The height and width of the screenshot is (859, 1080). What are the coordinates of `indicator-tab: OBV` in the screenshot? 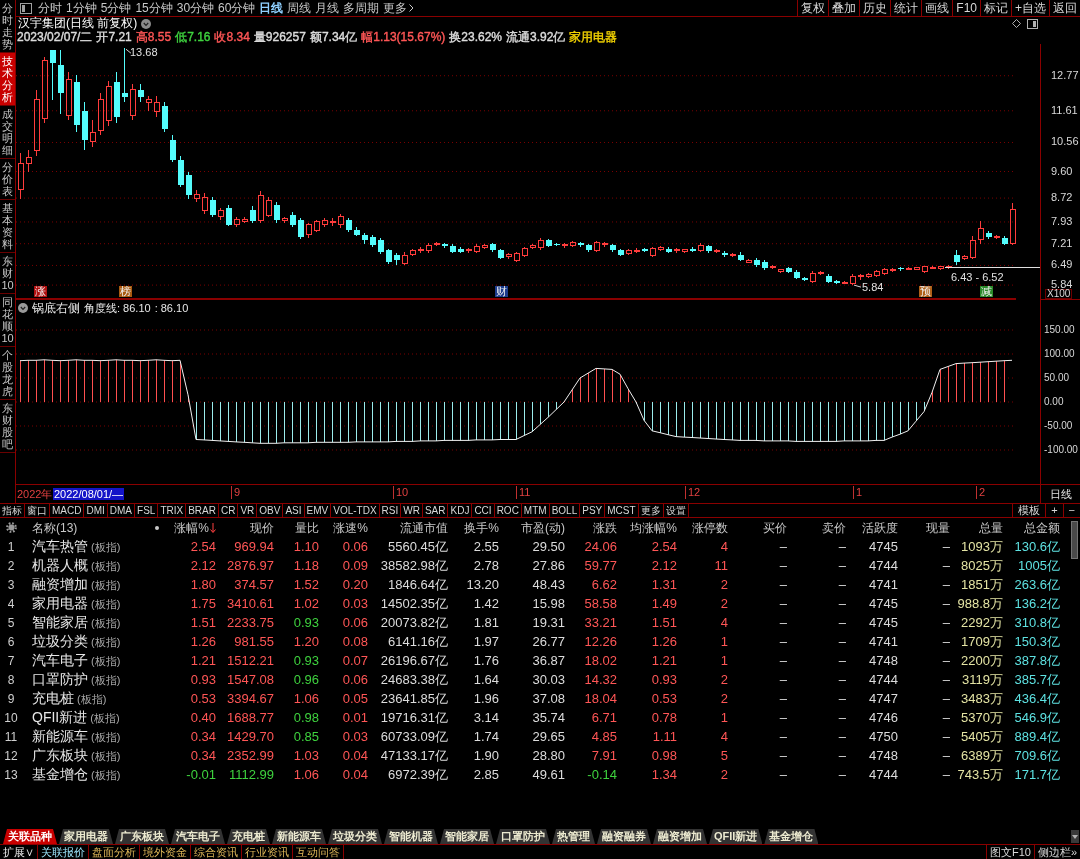 It's located at (270, 510).